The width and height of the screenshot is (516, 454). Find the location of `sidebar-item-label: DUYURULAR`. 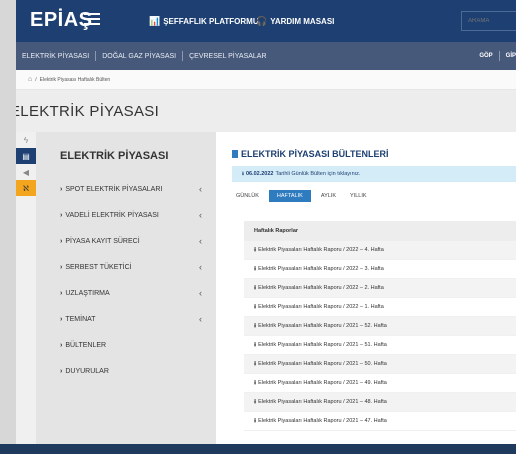

sidebar-item-label: DUYURULAR is located at coordinates (84, 371).